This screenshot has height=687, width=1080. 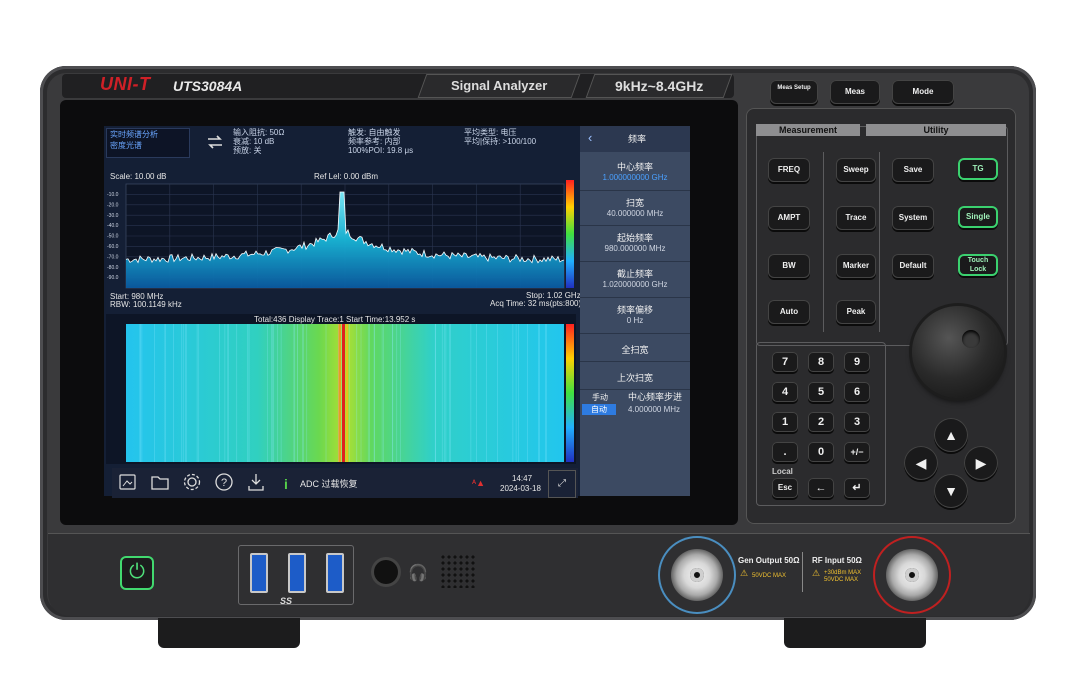 I want to click on menu-center-freq: 中心频率 1.000000000 GHz, so click(x=635, y=172).